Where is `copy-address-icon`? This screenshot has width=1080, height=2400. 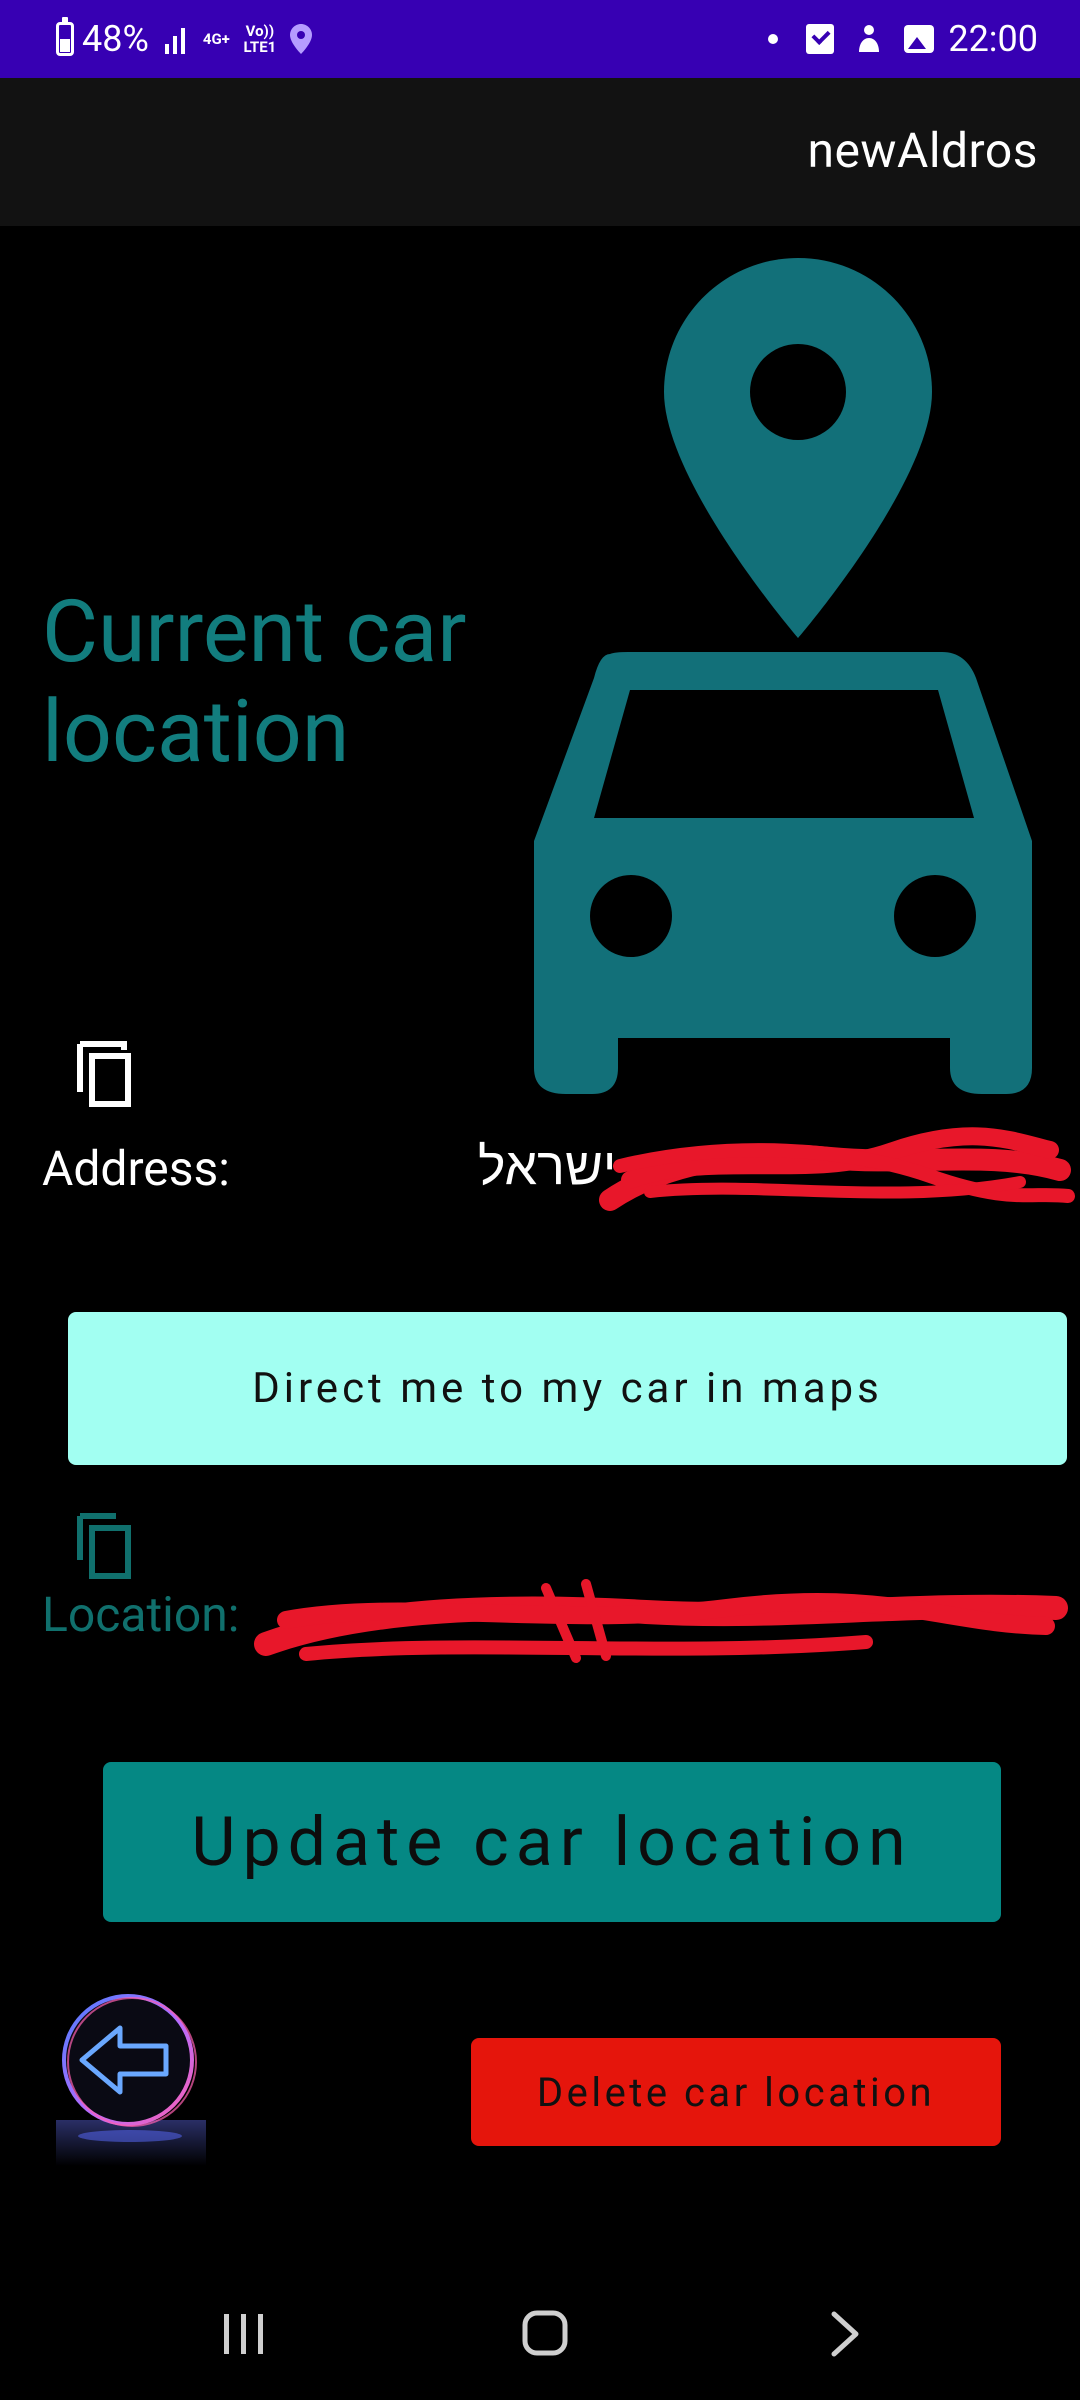 copy-address-icon is located at coordinates (105, 1074).